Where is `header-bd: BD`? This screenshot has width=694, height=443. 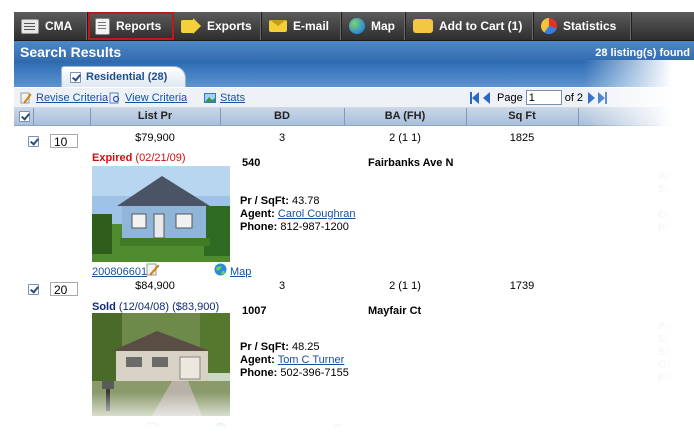 header-bd: BD is located at coordinates (282, 116).